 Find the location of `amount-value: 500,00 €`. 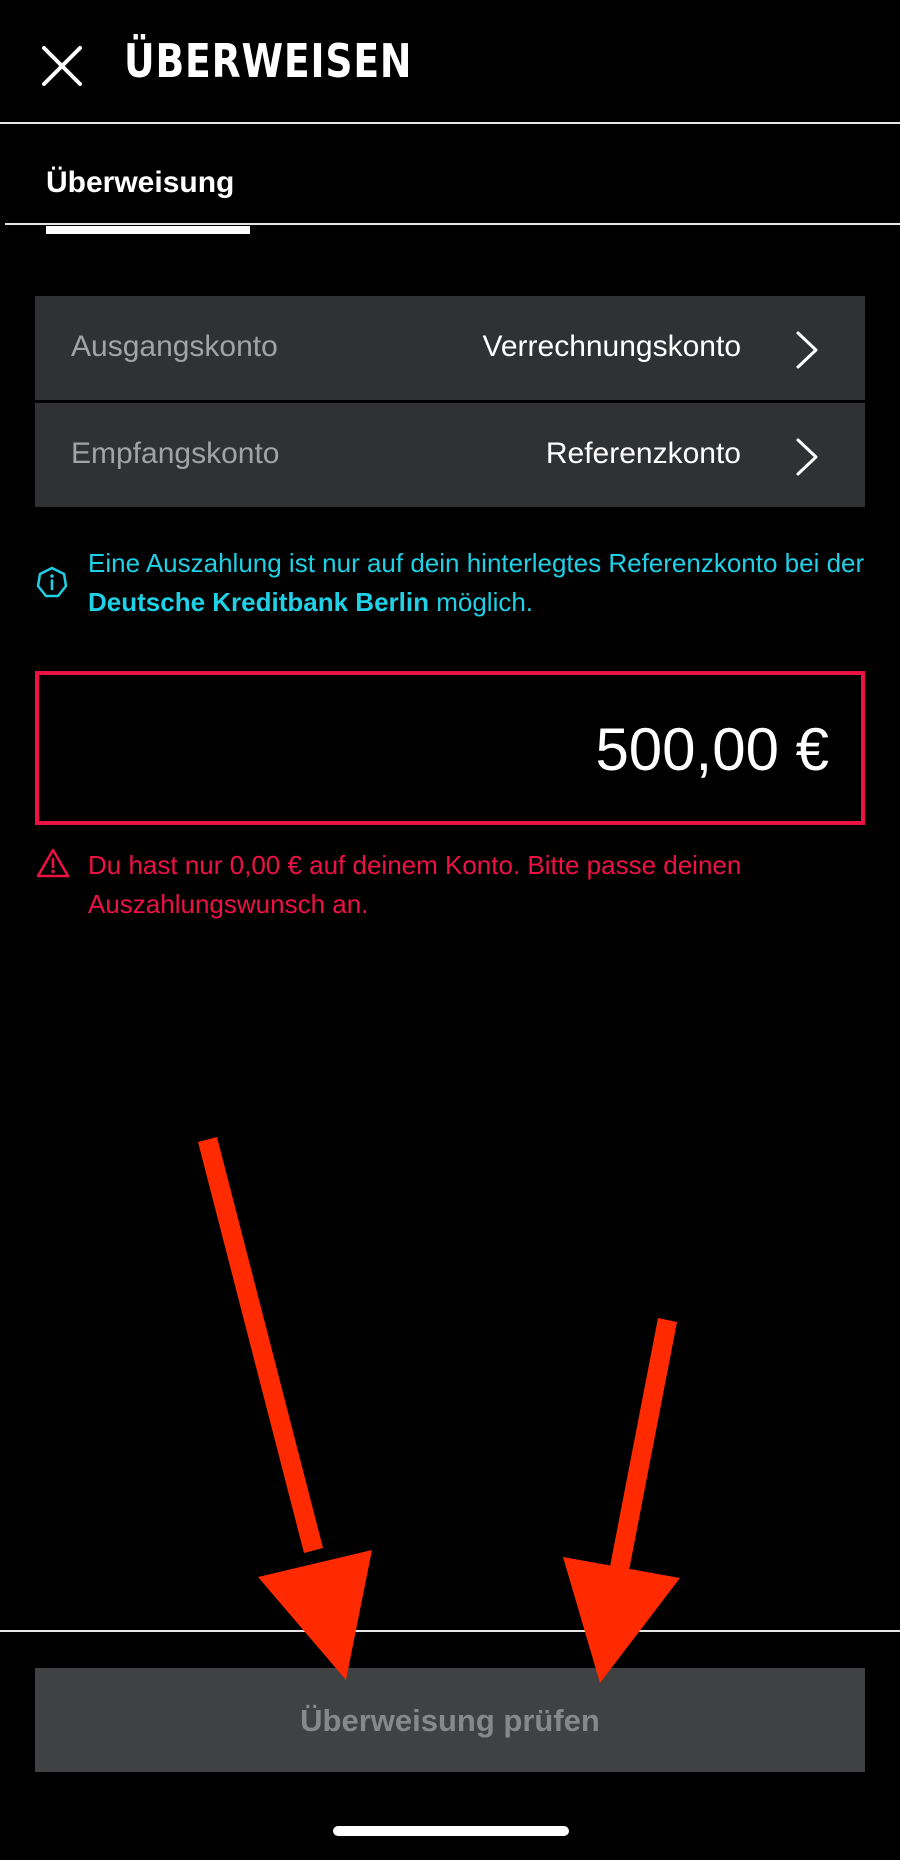

amount-value: 500,00 € is located at coordinates (712, 749).